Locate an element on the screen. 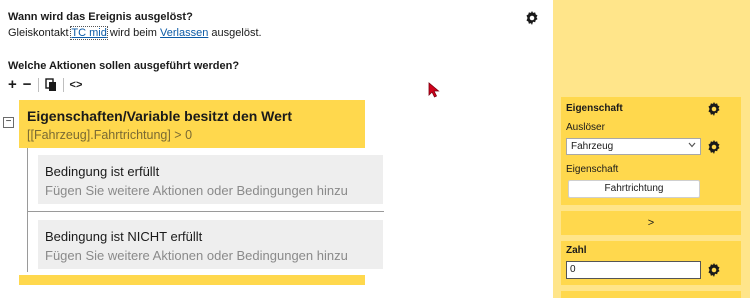 The image size is (750, 298). trigger-gear-icon is located at coordinates (714, 149).